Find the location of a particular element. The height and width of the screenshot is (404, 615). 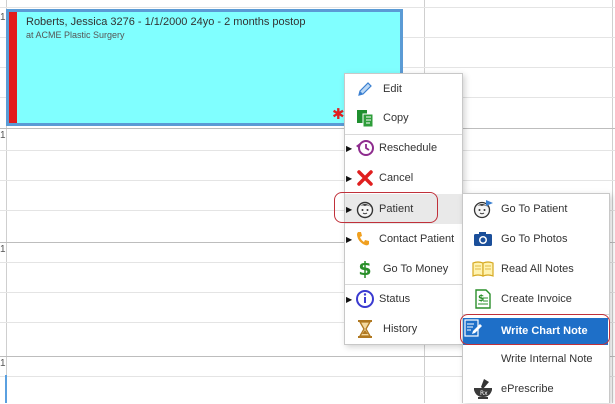

submenu-item-label: Write Internal Note is located at coordinates (547, 359).